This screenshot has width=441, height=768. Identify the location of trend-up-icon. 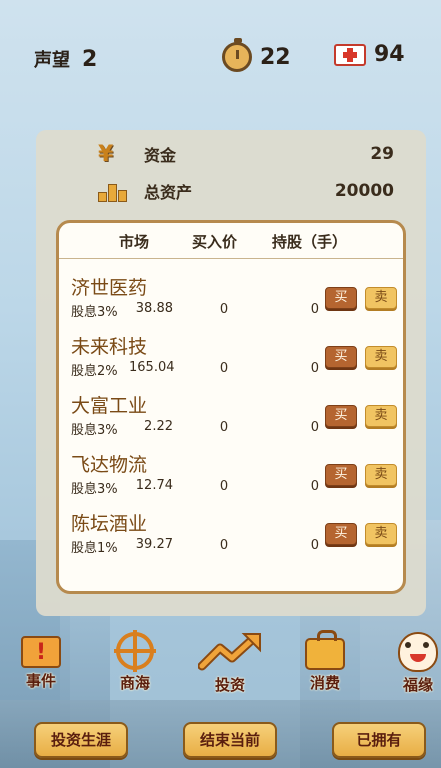
(229, 652).